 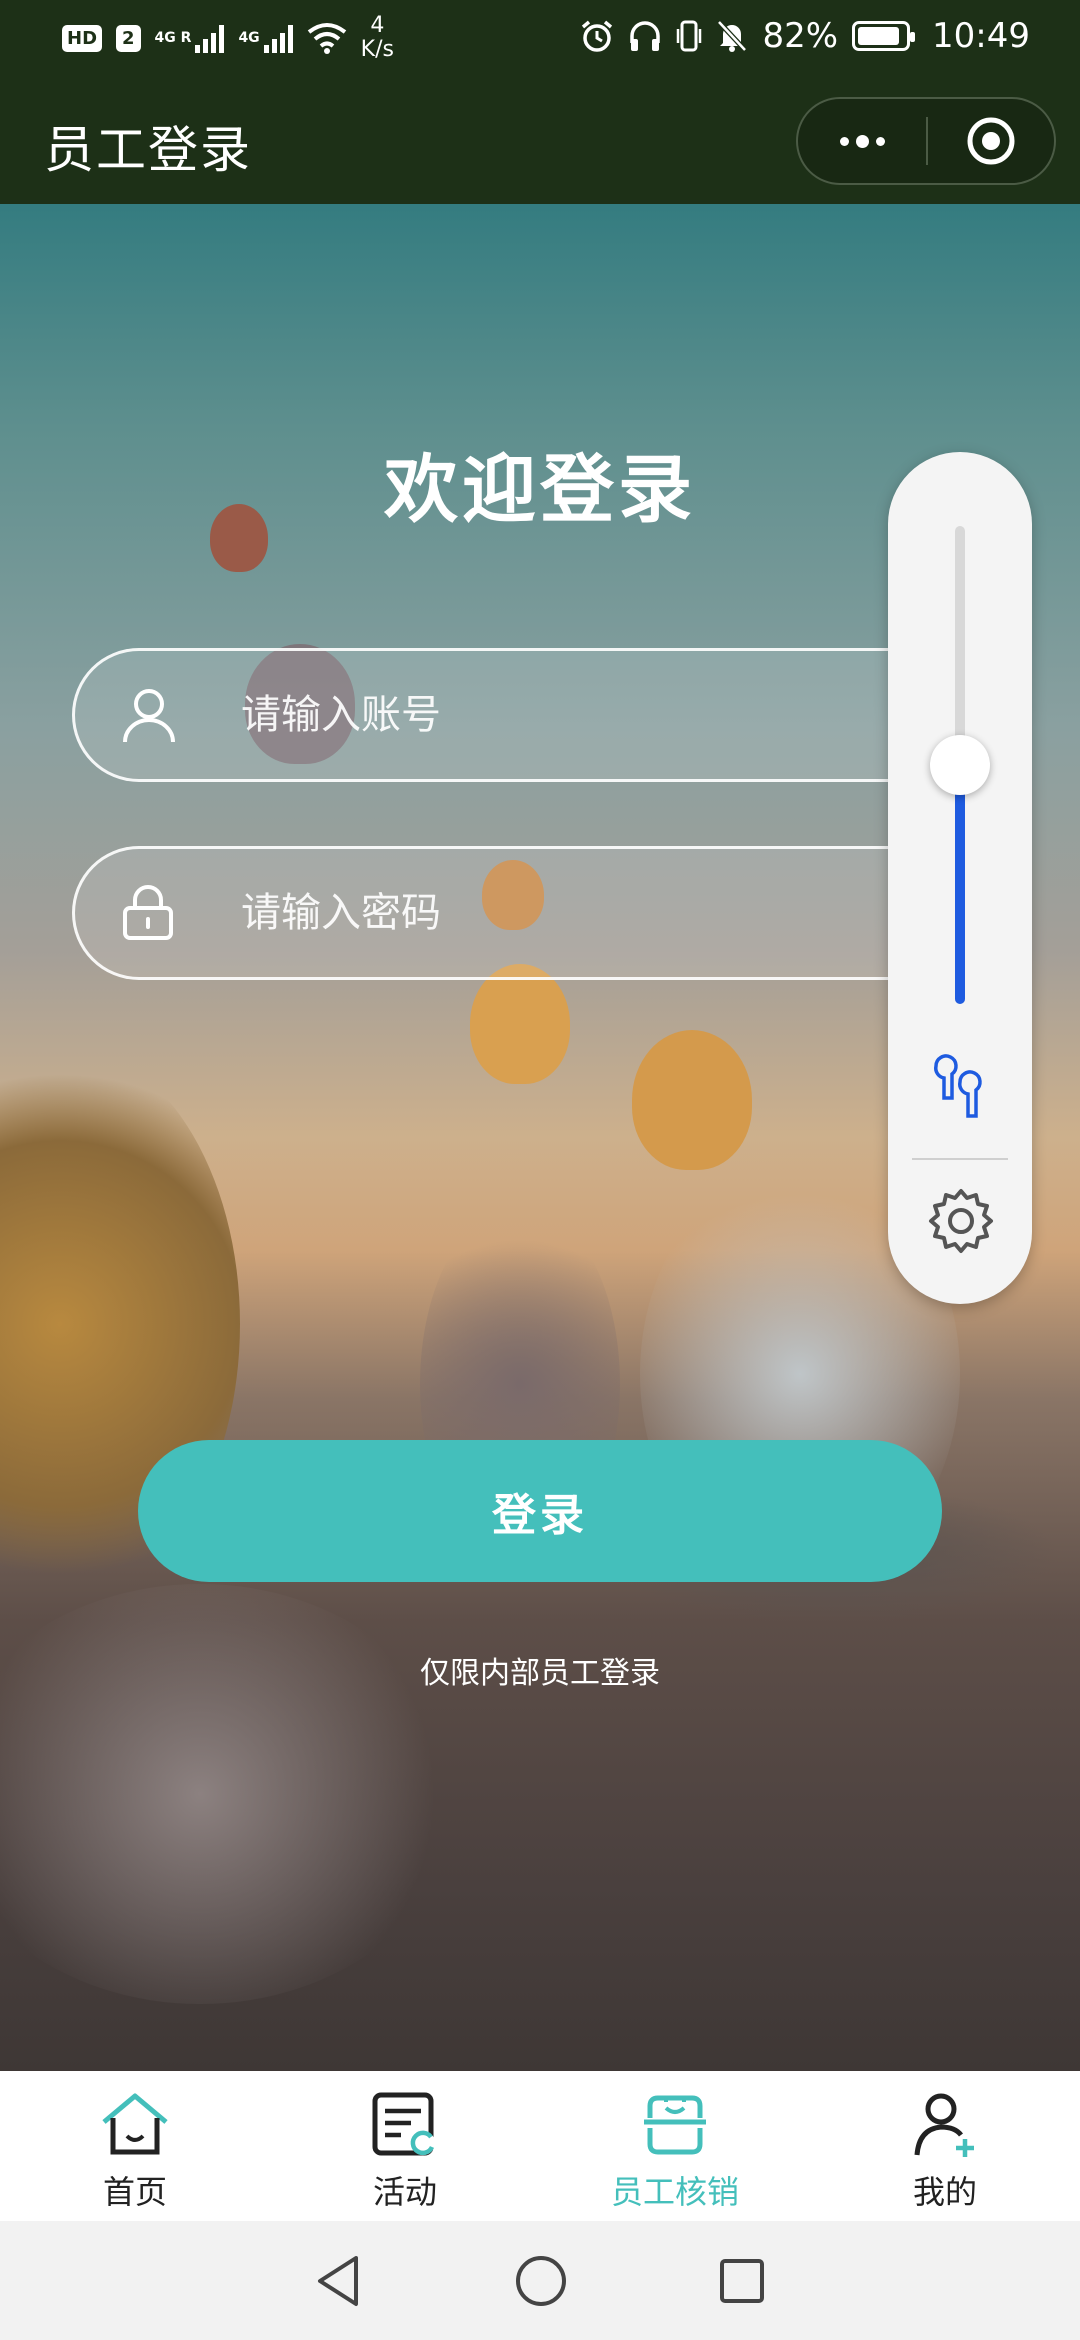 What do you see at coordinates (148, 912) in the screenshot?
I see `lock-icon` at bounding box center [148, 912].